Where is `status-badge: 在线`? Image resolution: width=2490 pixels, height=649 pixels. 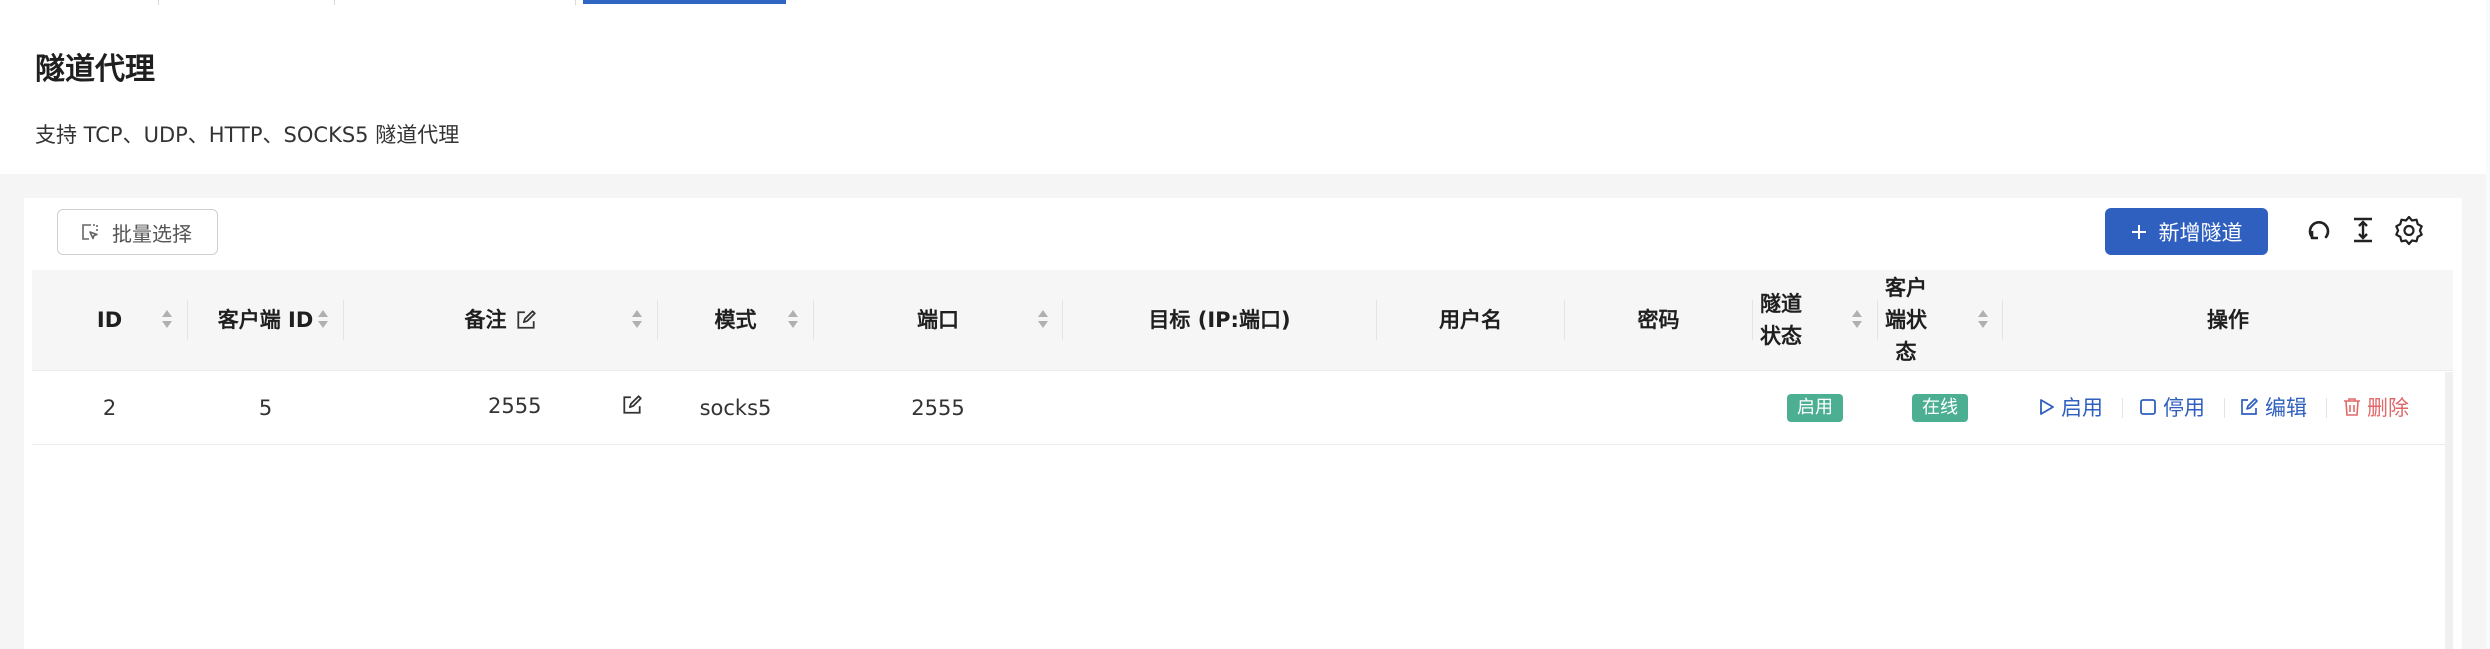
status-badge: 在线 is located at coordinates (1940, 408).